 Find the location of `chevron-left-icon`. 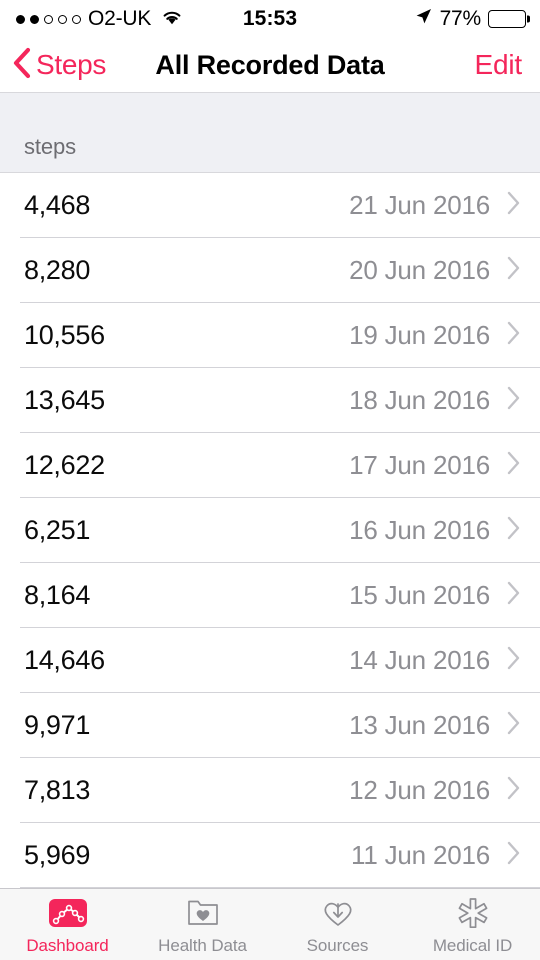

chevron-left-icon is located at coordinates (22, 65).